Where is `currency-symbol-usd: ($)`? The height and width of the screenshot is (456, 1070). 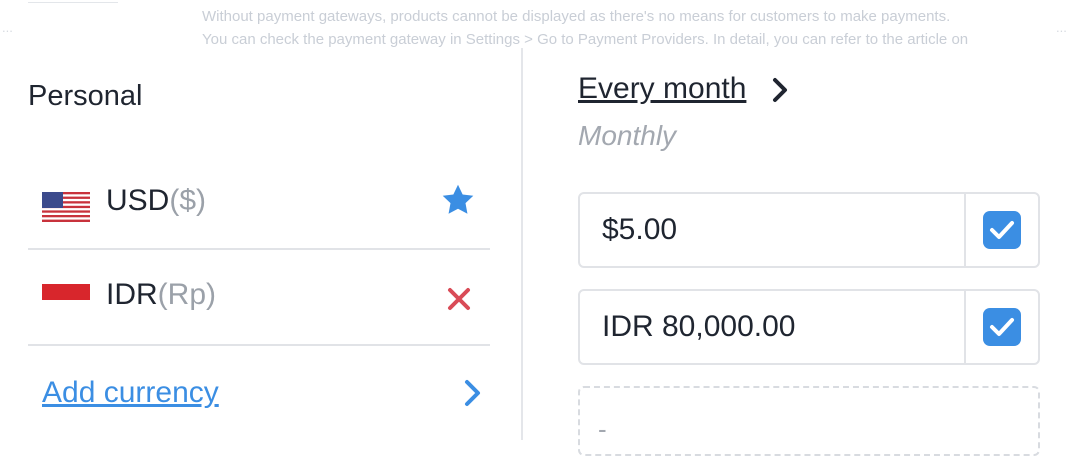
currency-symbol-usd: ($) is located at coordinates (188, 200).